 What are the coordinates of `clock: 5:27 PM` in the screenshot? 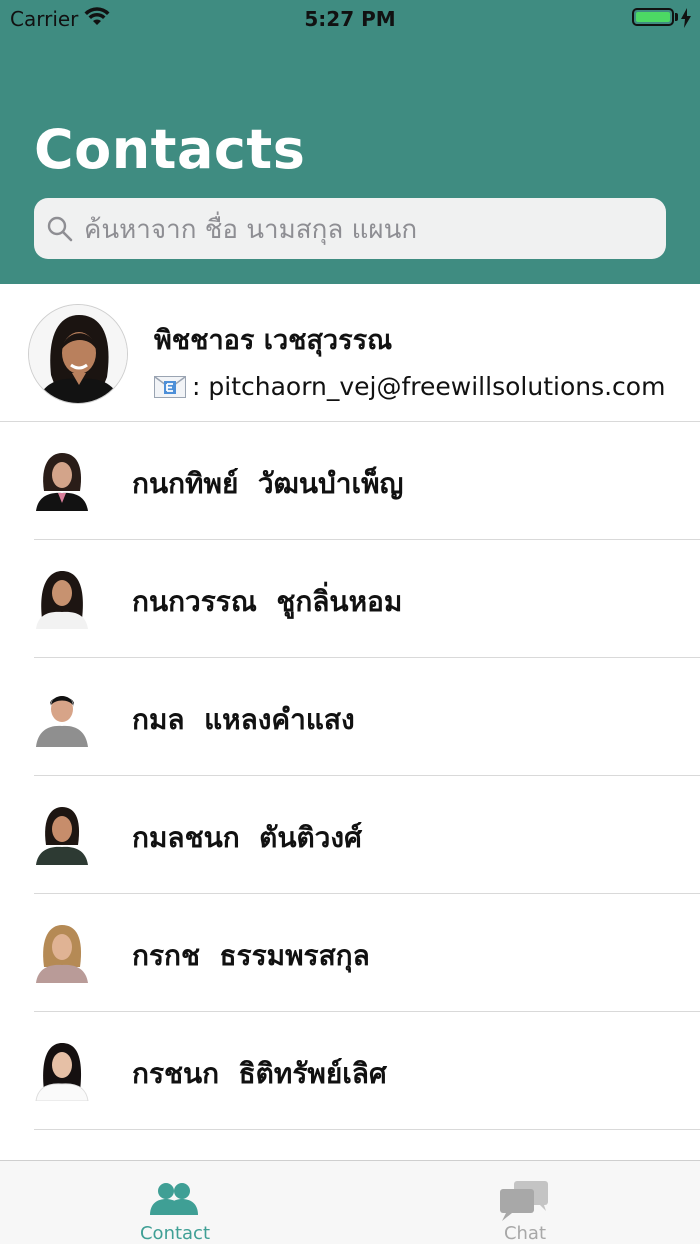 It's located at (350, 19).